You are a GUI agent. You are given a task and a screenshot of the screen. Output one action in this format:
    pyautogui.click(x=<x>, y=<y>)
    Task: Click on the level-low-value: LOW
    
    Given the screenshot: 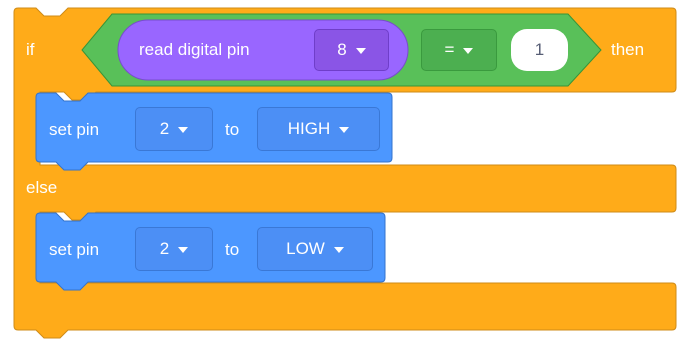 What is the action you would take?
    pyautogui.click(x=305, y=248)
    